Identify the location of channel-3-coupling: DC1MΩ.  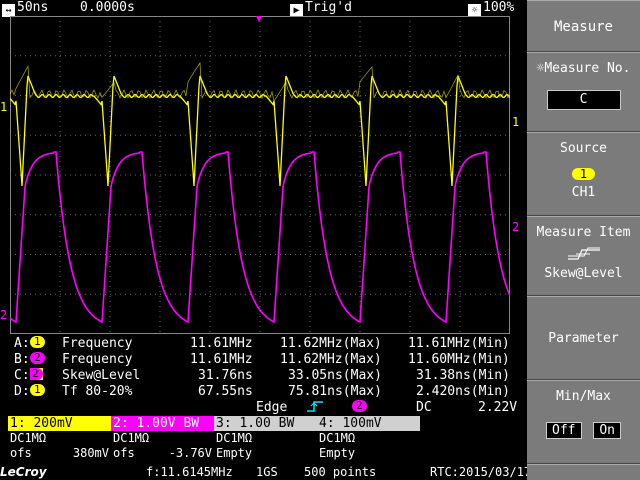
(234, 438).